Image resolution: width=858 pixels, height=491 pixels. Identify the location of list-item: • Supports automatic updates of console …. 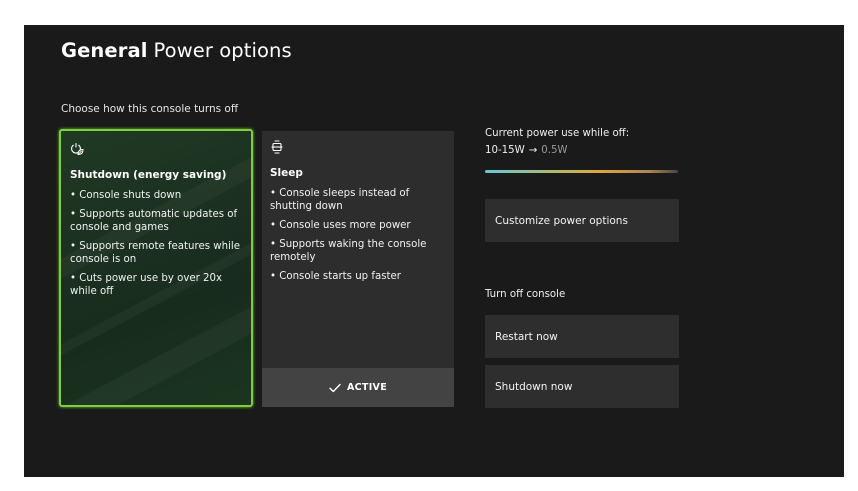
(154, 221).